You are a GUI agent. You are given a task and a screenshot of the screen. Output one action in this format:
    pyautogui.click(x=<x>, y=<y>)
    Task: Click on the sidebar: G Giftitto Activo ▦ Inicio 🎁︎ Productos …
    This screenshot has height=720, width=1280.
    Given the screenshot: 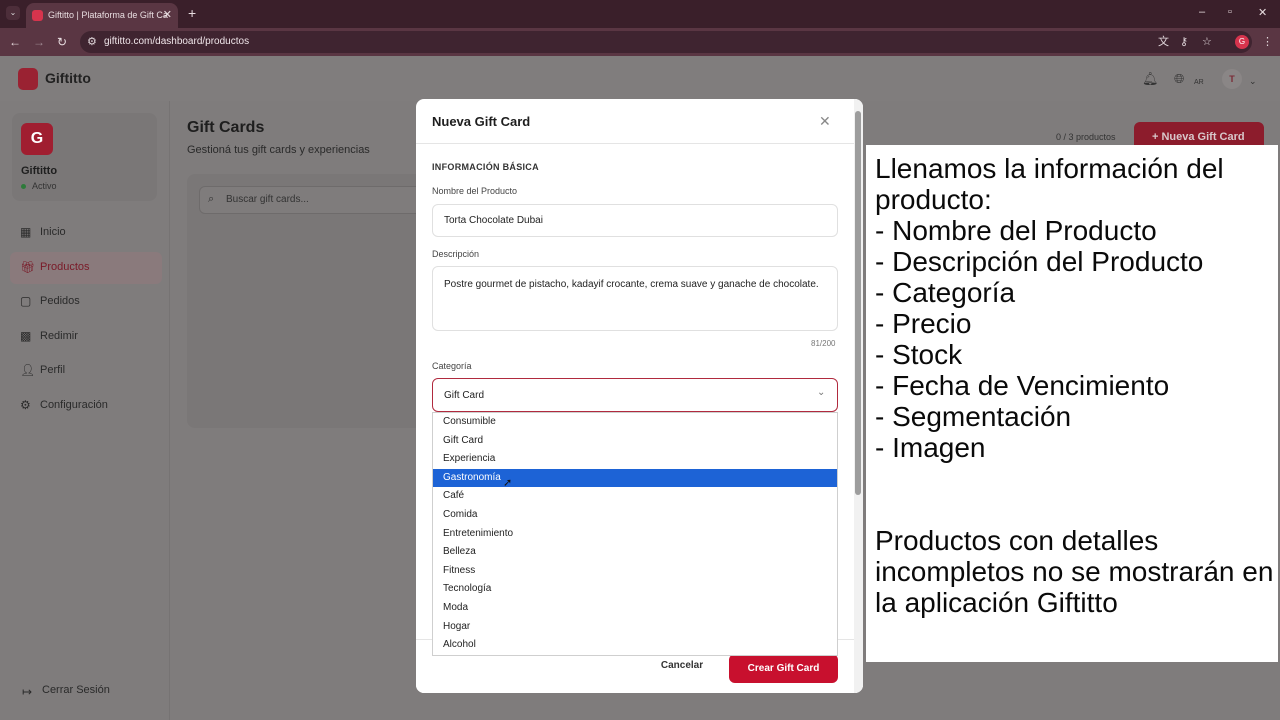 What is the action you would take?
    pyautogui.click(x=85, y=410)
    